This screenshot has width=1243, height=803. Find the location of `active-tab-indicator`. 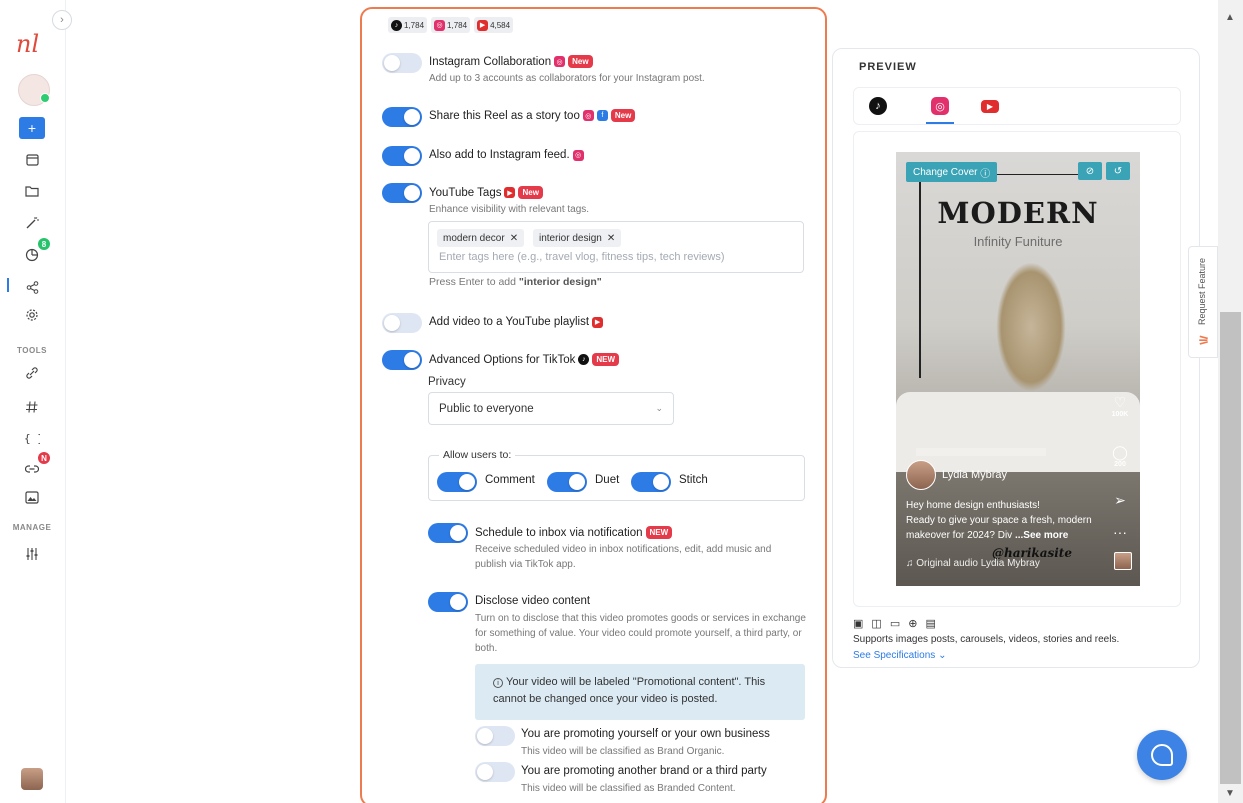

active-tab-indicator is located at coordinates (940, 123).